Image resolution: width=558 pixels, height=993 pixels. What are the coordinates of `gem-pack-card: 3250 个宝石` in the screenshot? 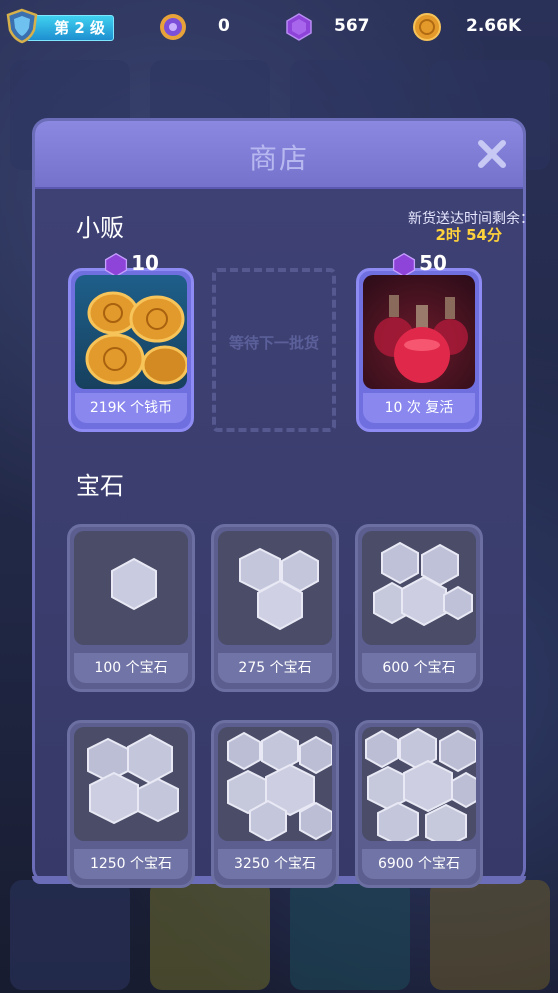 It's located at (275, 804).